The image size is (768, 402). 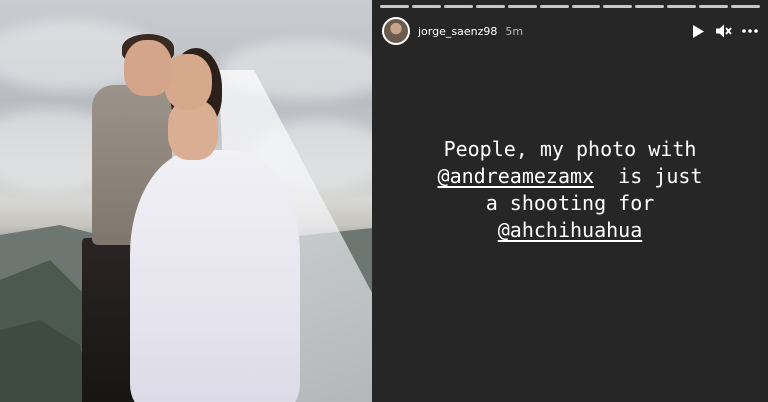 What do you see at coordinates (698, 31) in the screenshot?
I see `play-icon` at bounding box center [698, 31].